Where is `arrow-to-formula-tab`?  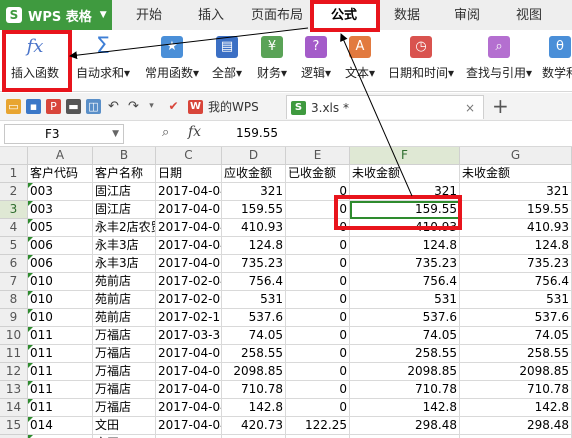 arrow-to-formula-tab is located at coordinates (376, 115).